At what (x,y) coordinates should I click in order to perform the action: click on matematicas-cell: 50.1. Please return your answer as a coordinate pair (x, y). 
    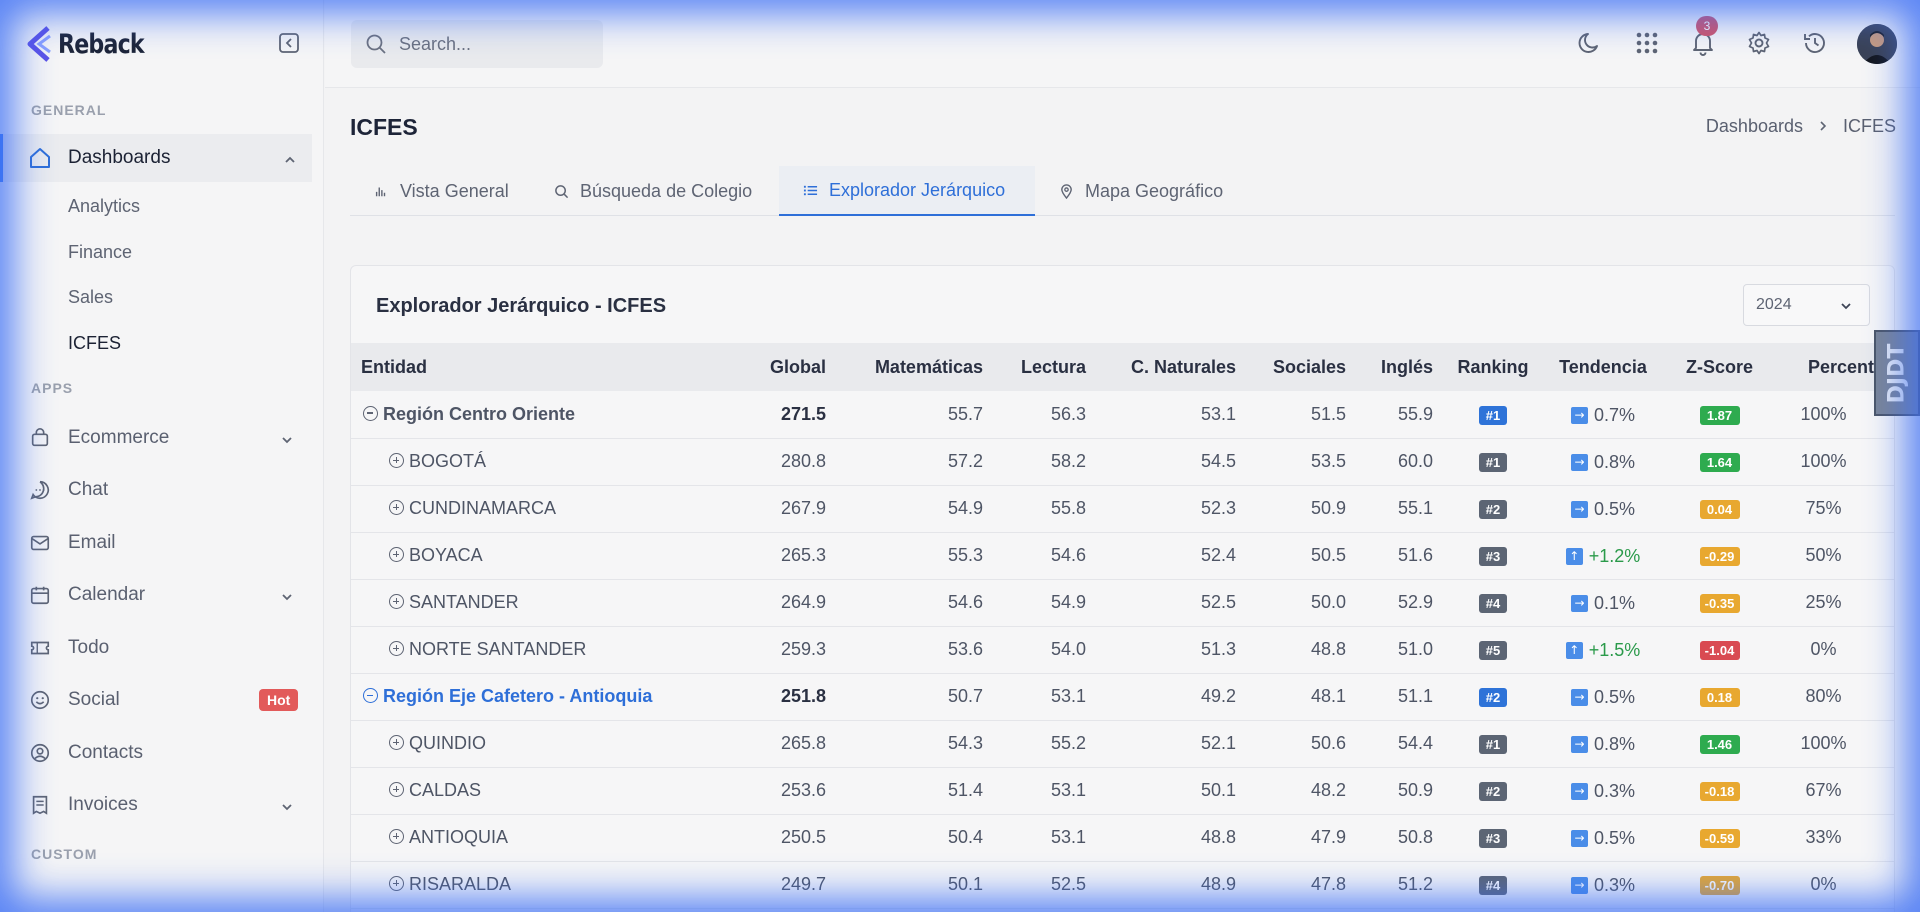
    Looking at the image, I should click on (965, 884).